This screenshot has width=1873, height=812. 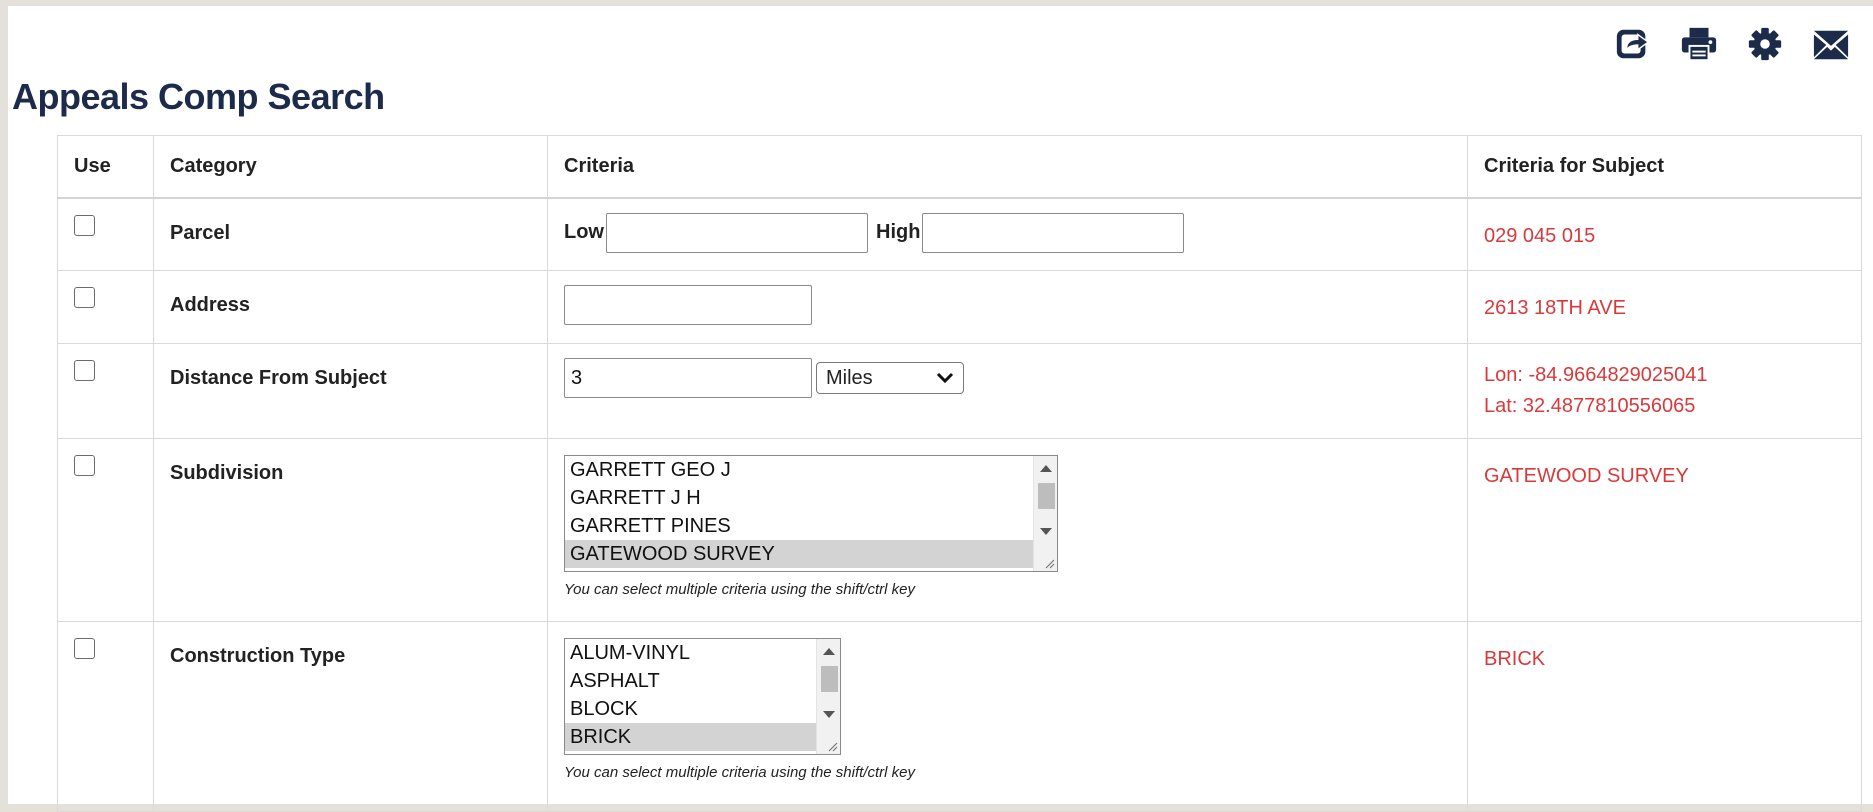 What do you see at coordinates (584, 232) in the screenshot?
I see `low-label: Low` at bounding box center [584, 232].